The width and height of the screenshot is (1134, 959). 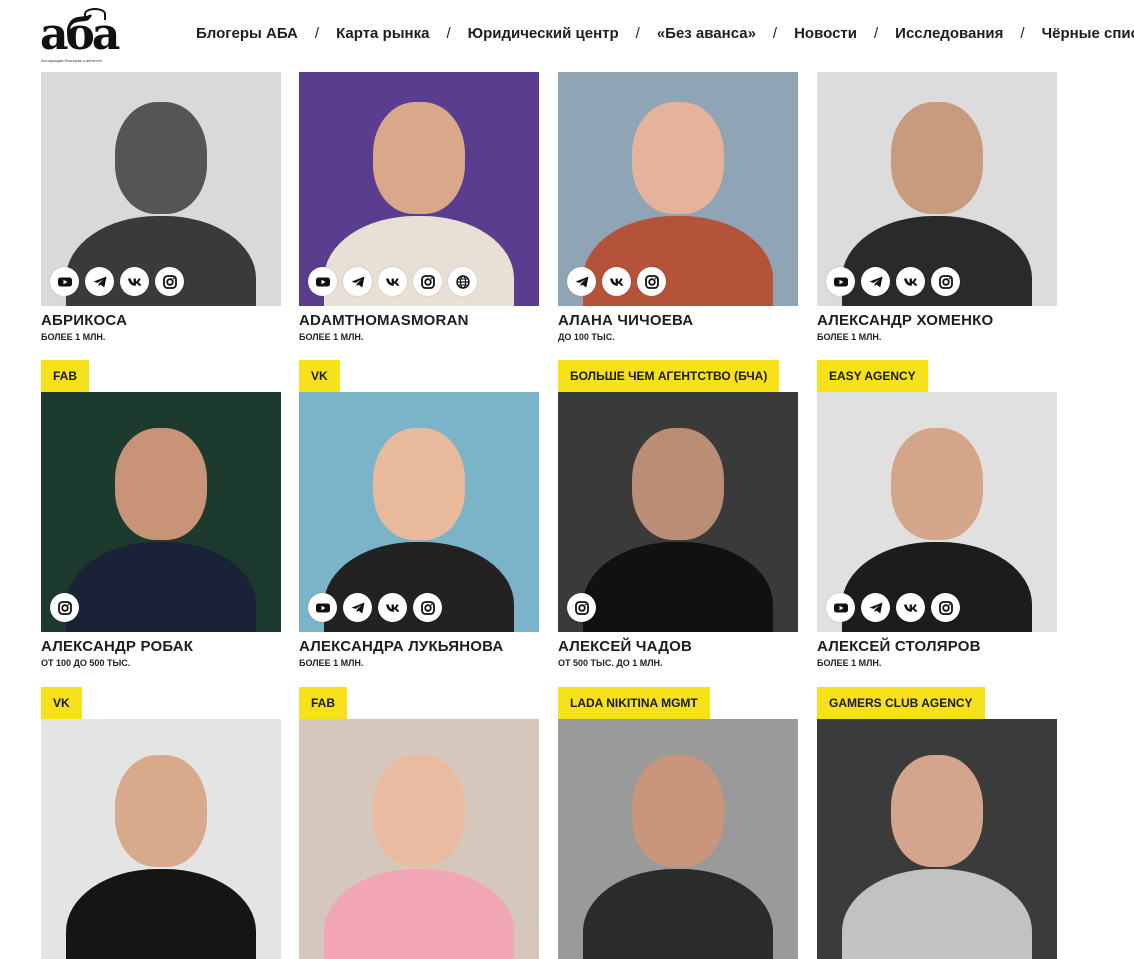 What do you see at coordinates (901, 703) in the screenshot?
I see `agency-tag: Gamers Club Agency` at bounding box center [901, 703].